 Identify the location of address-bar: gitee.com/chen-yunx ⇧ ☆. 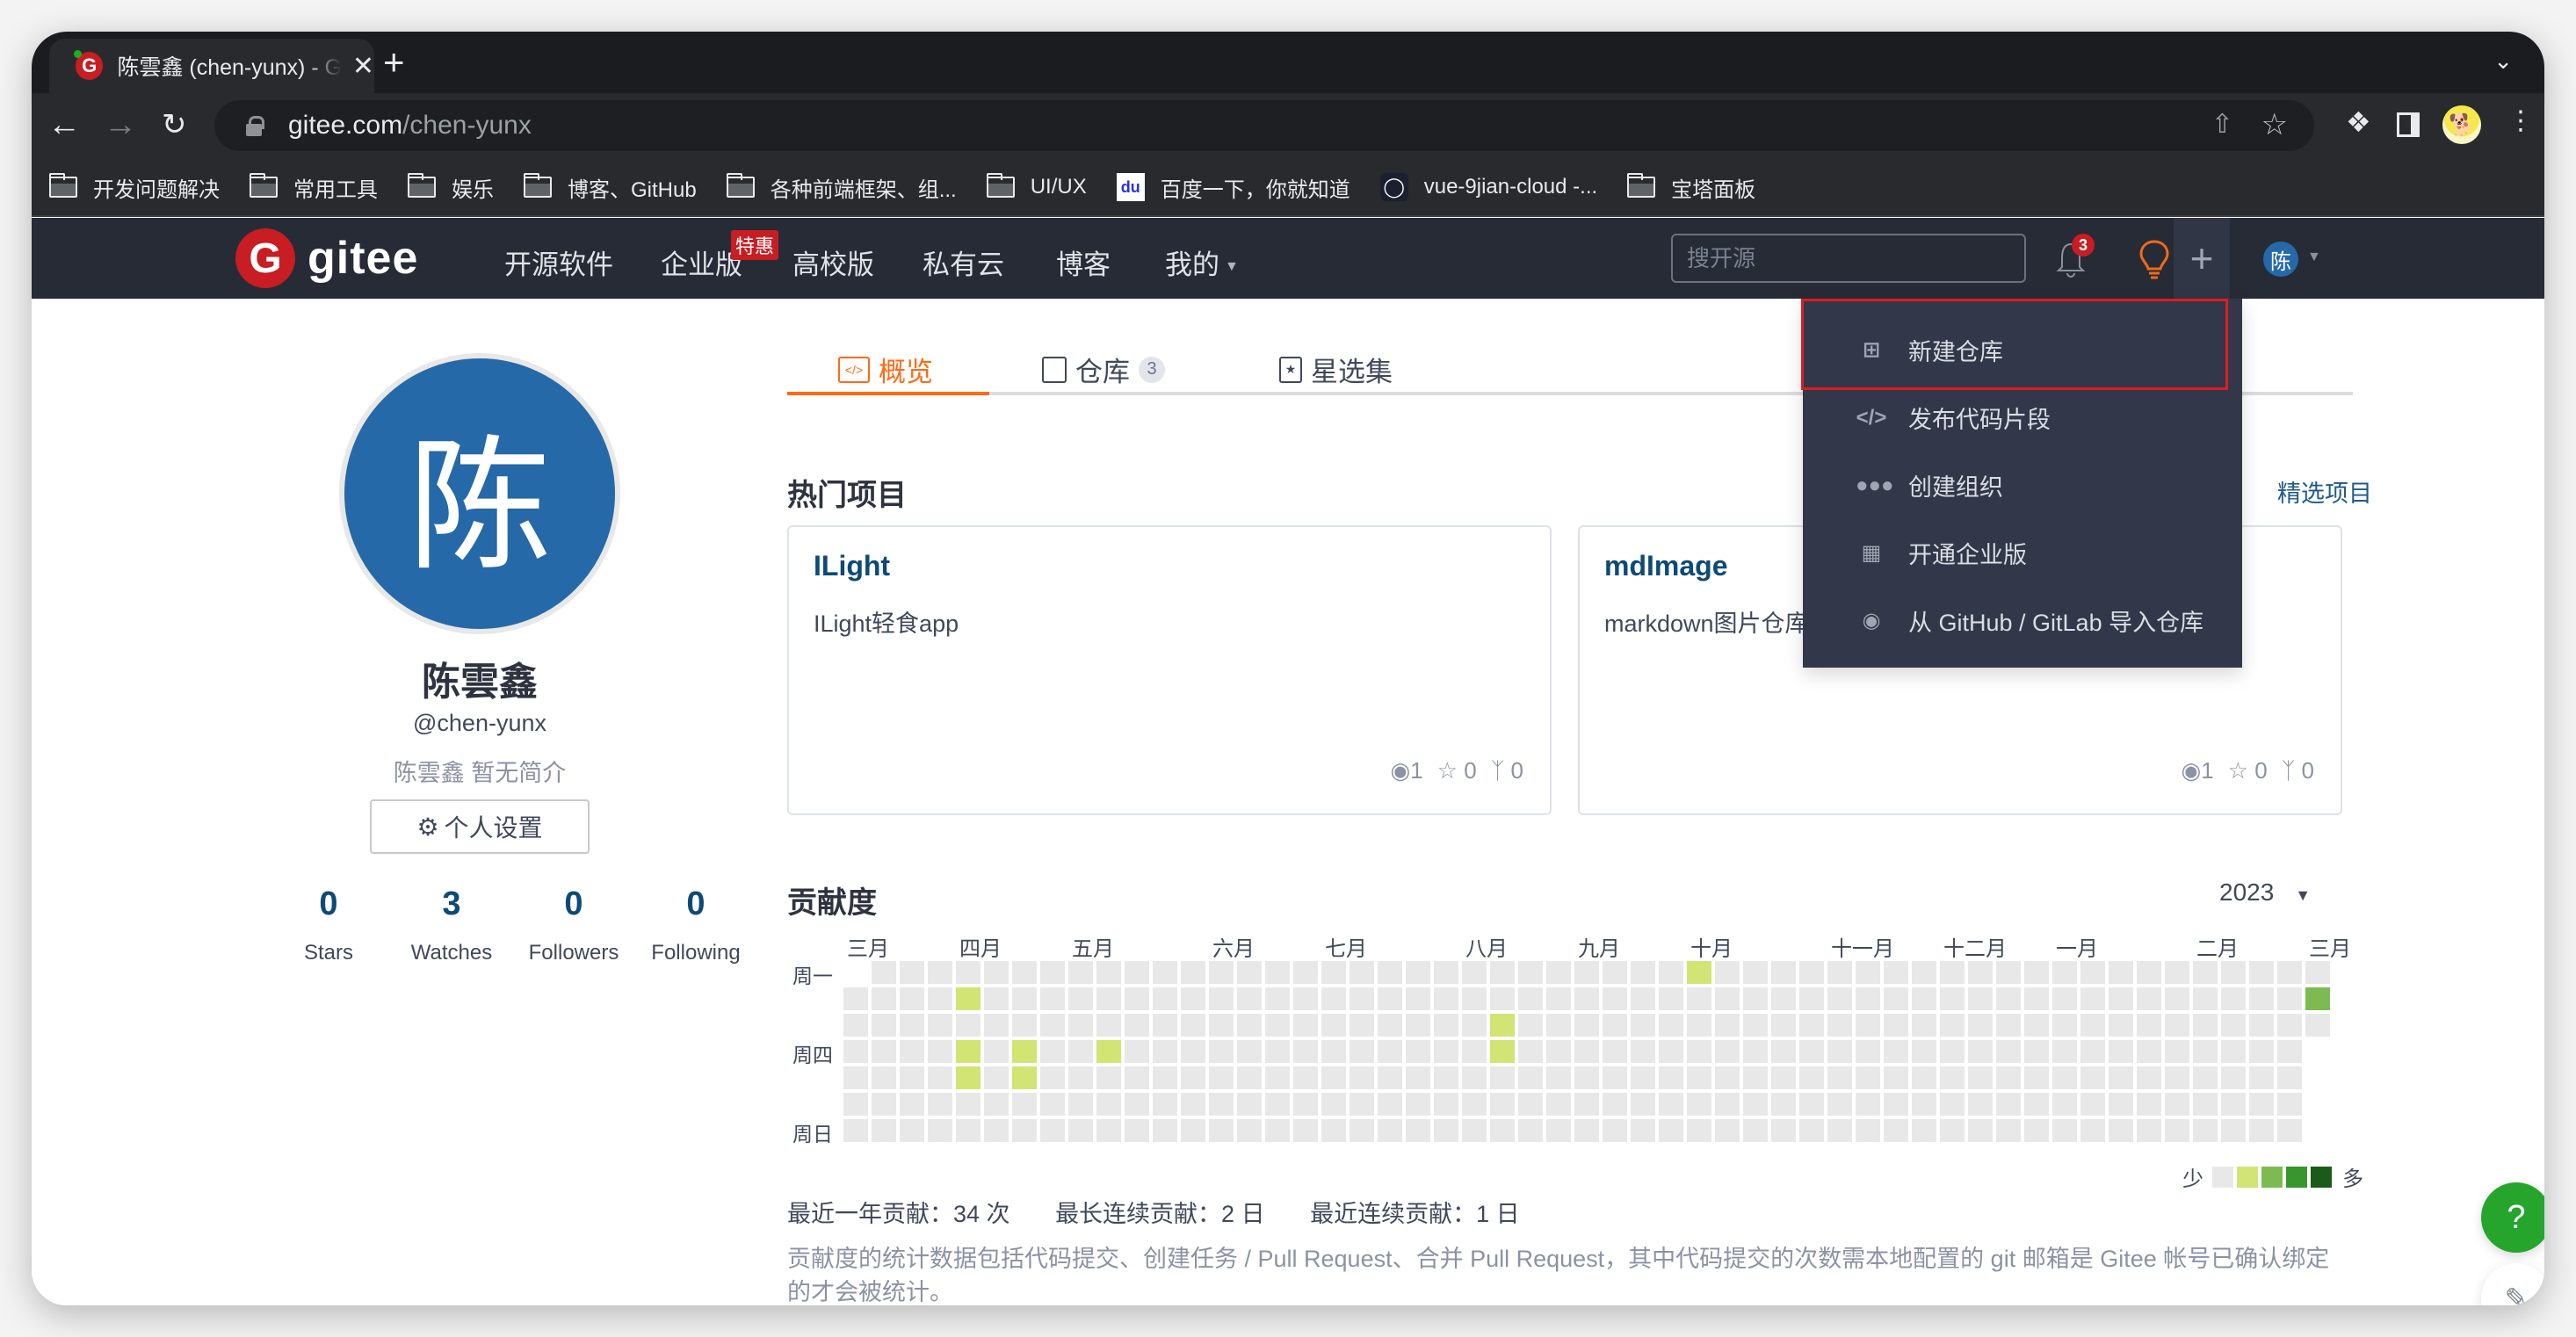
(1264, 126).